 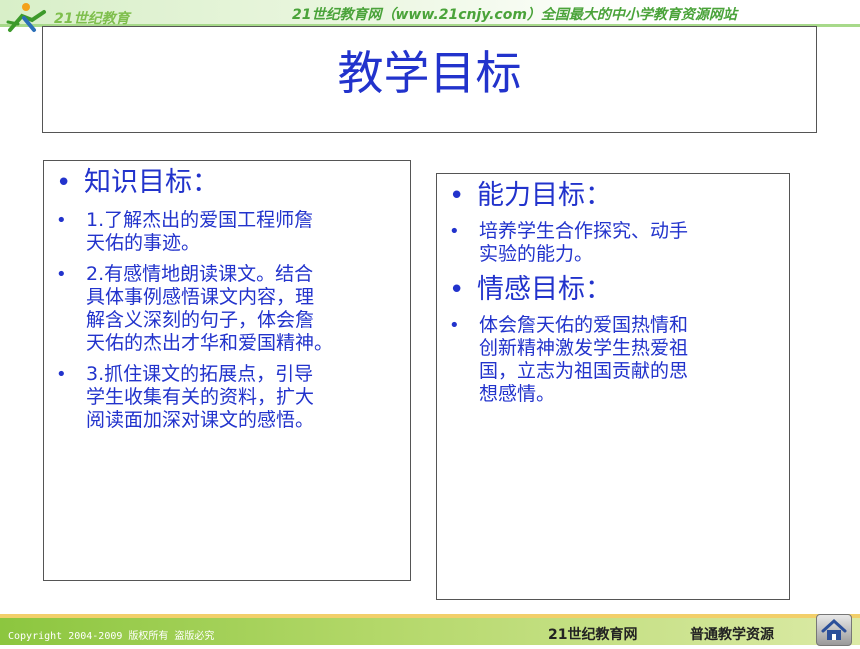 I want to click on footer-resource-label: 普通教学资源, so click(x=732, y=635).